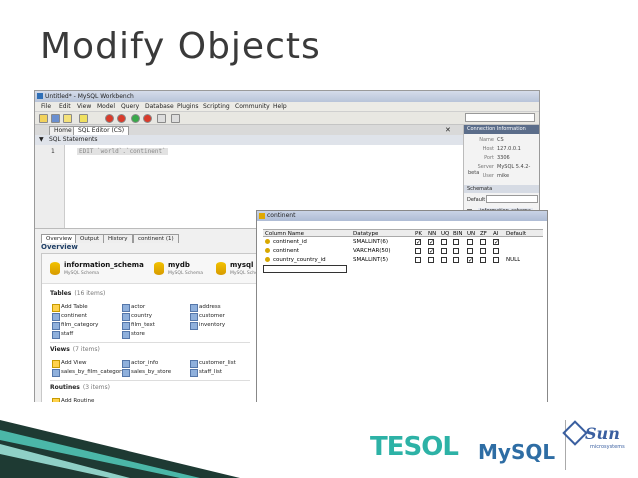 This screenshot has height=478, width=638. I want to click on column-datatype: SMALLINT(6), so click(370, 242).